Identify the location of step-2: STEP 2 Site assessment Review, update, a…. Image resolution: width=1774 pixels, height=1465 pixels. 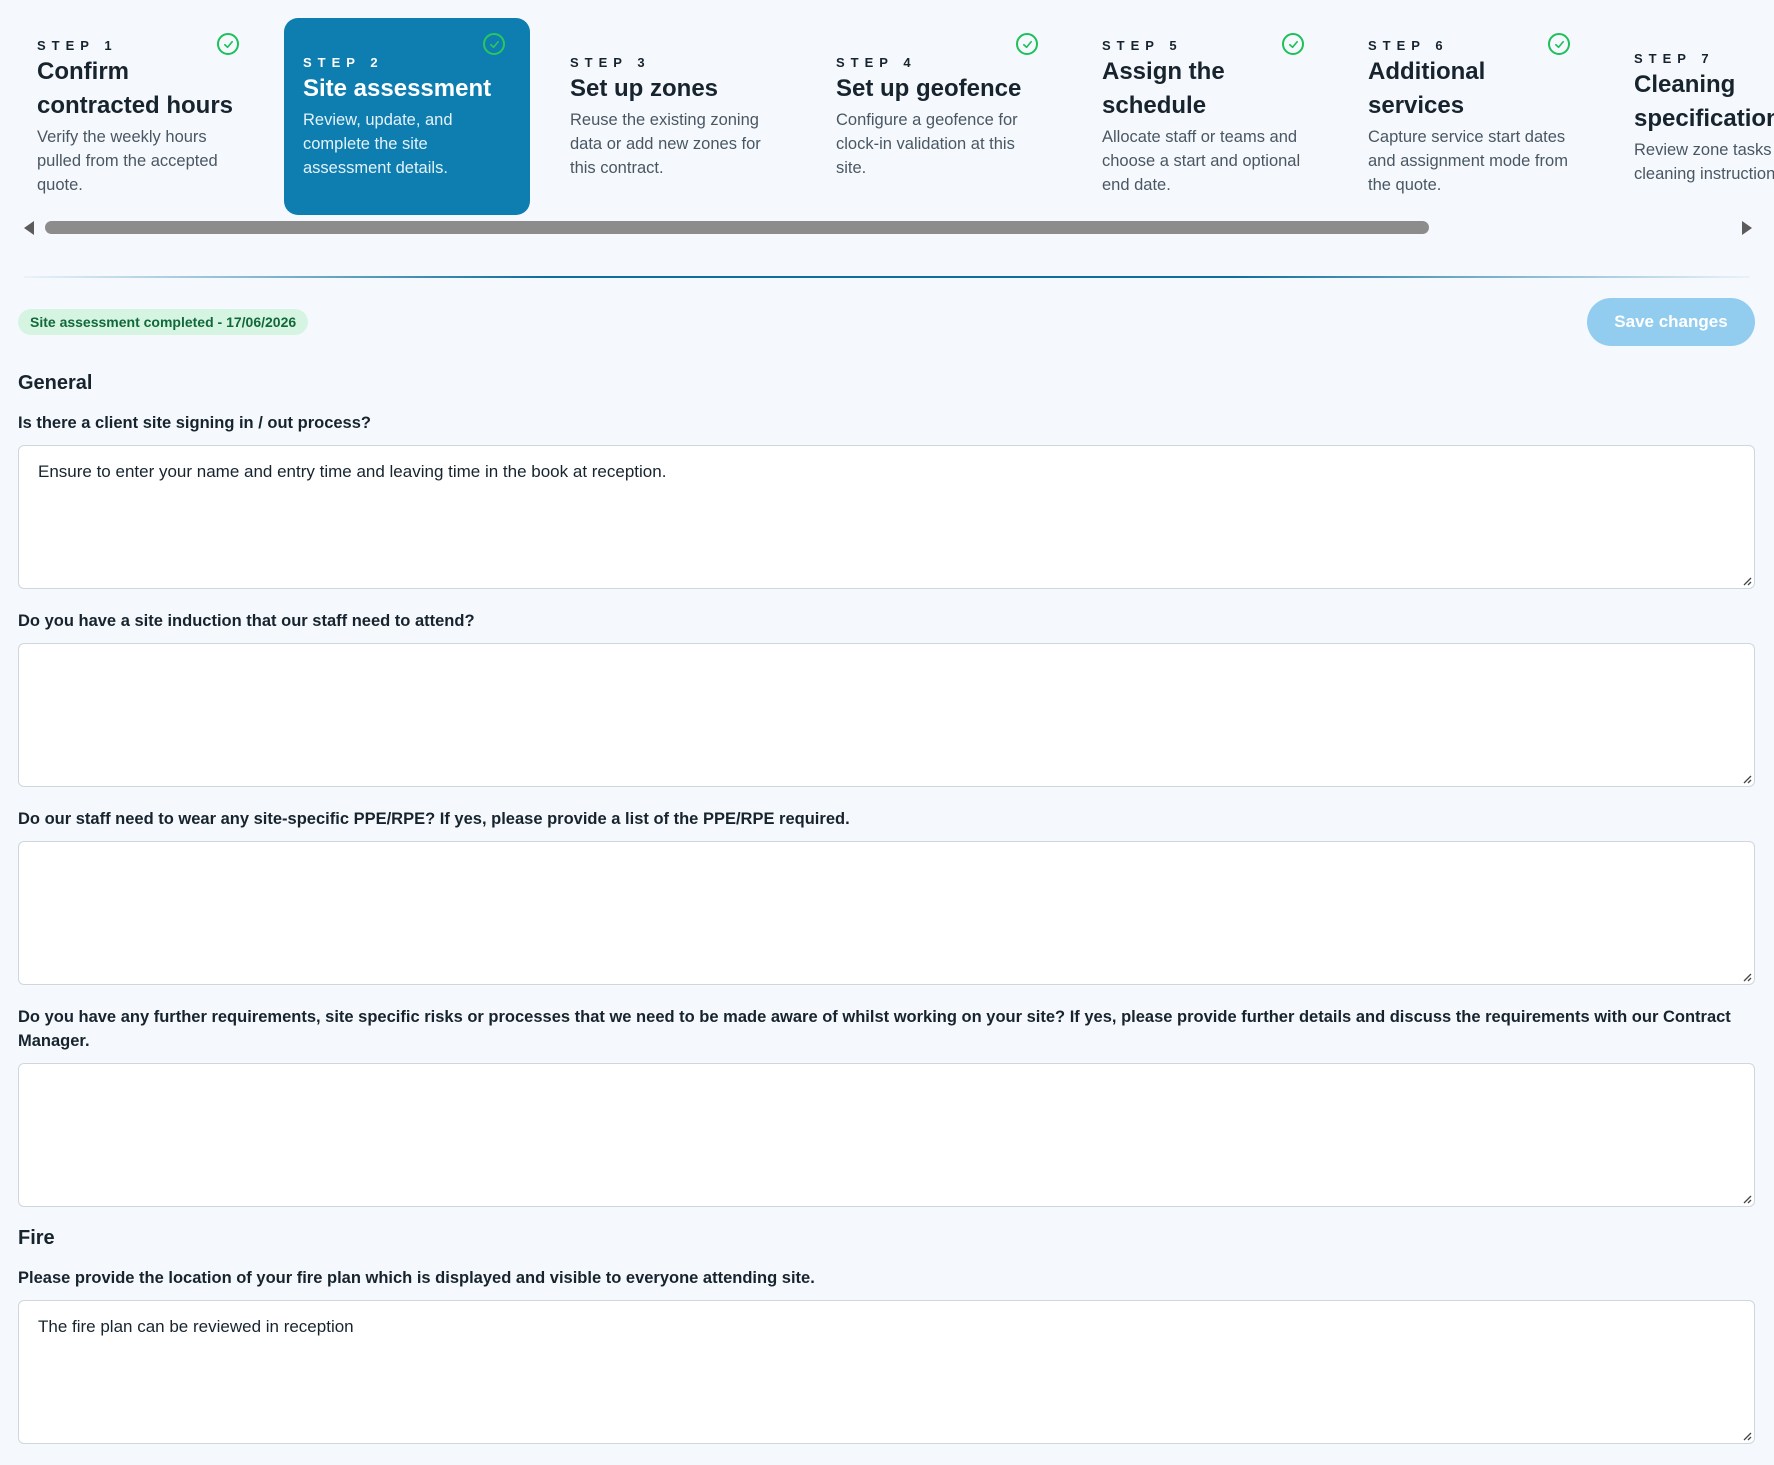
(407, 116).